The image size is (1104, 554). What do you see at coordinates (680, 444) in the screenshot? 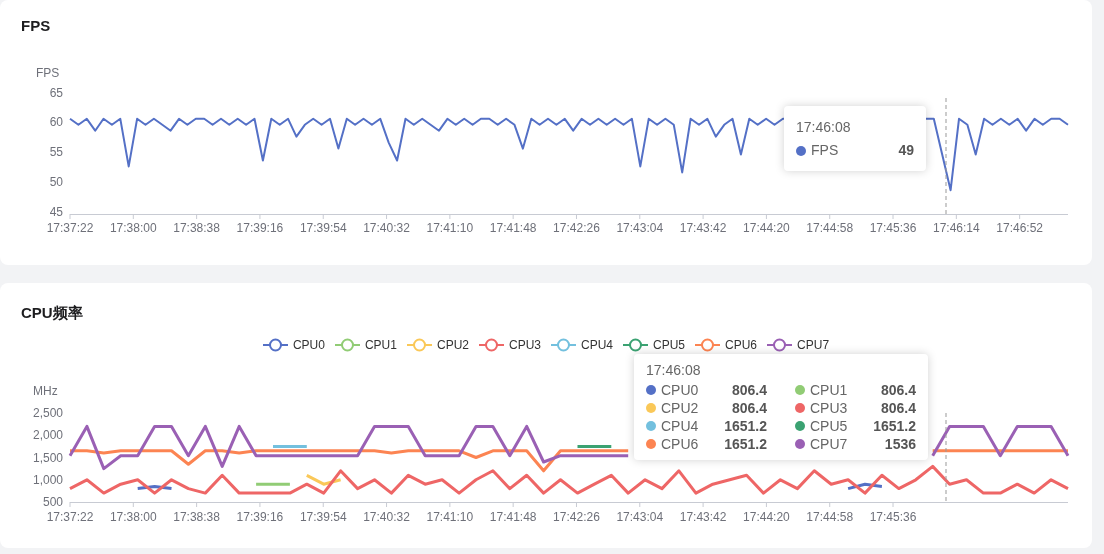
I see `series-name: CPU6` at bounding box center [680, 444].